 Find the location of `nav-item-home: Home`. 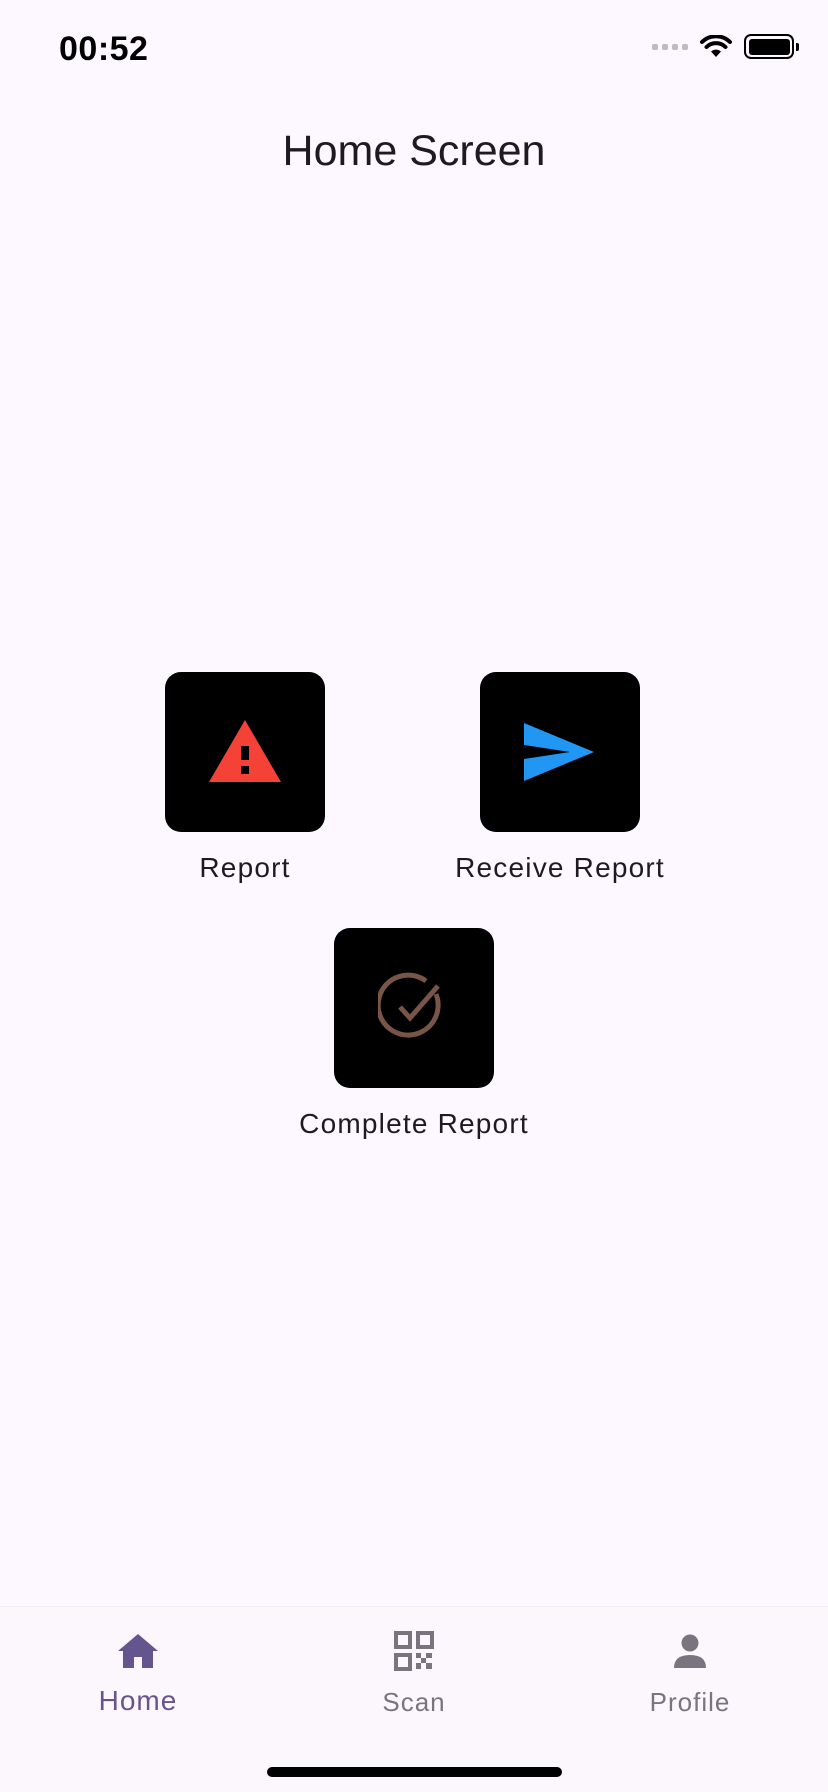

nav-item-home: Home is located at coordinates (138, 1672).